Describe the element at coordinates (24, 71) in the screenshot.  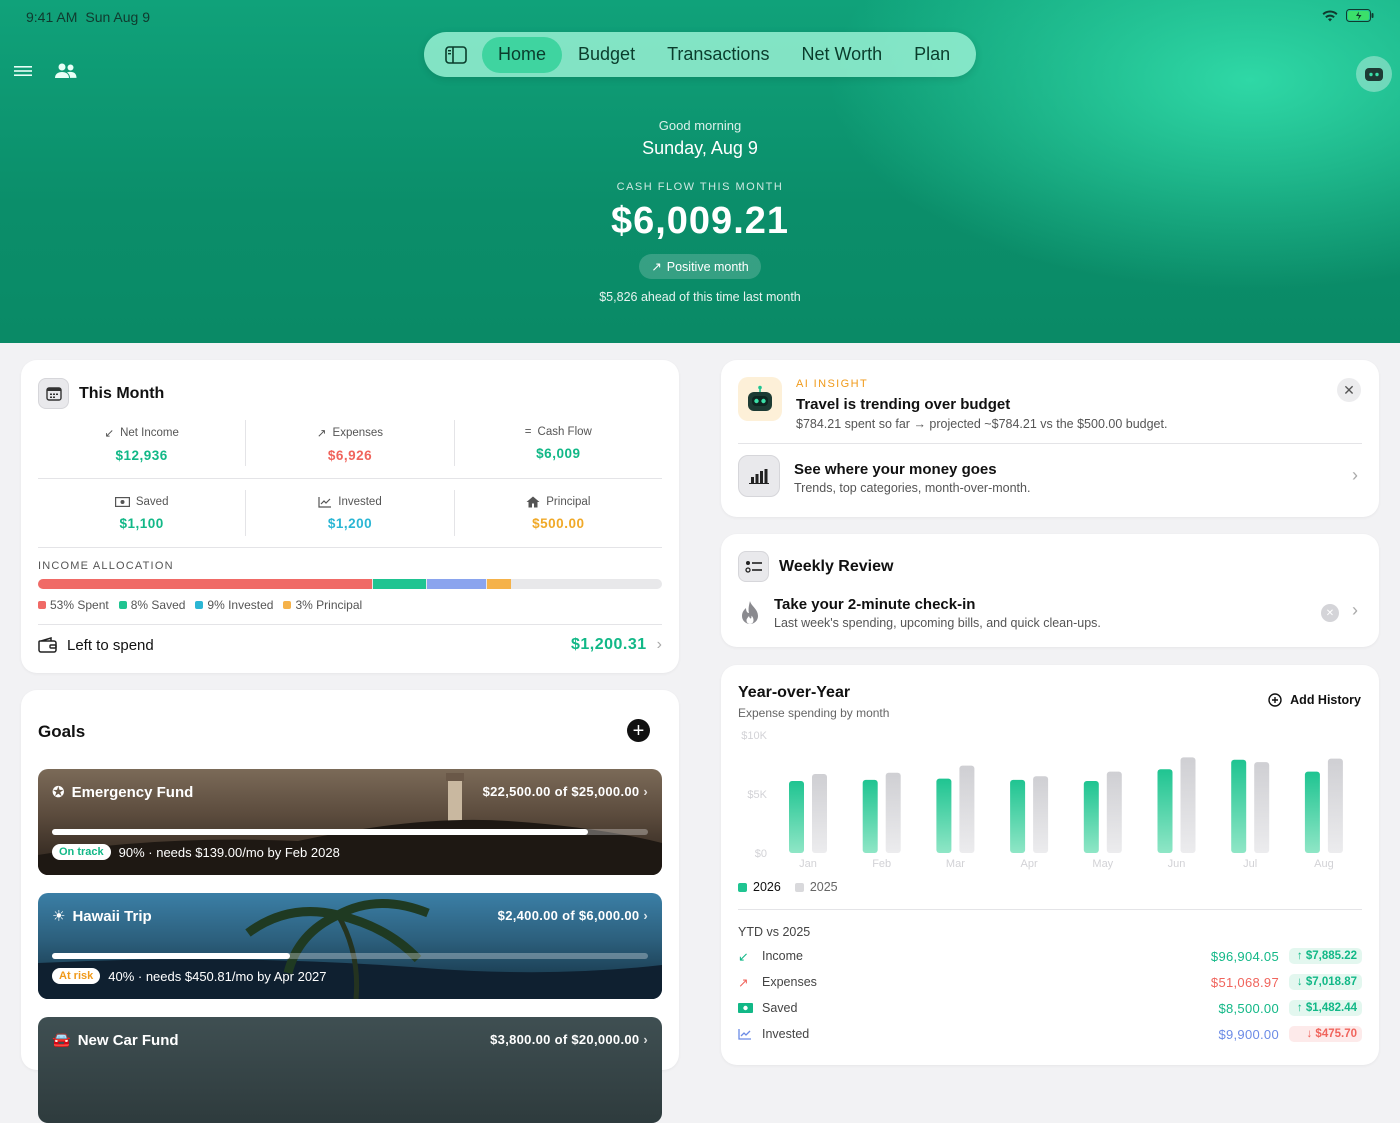
I see `menu-icon` at that location.